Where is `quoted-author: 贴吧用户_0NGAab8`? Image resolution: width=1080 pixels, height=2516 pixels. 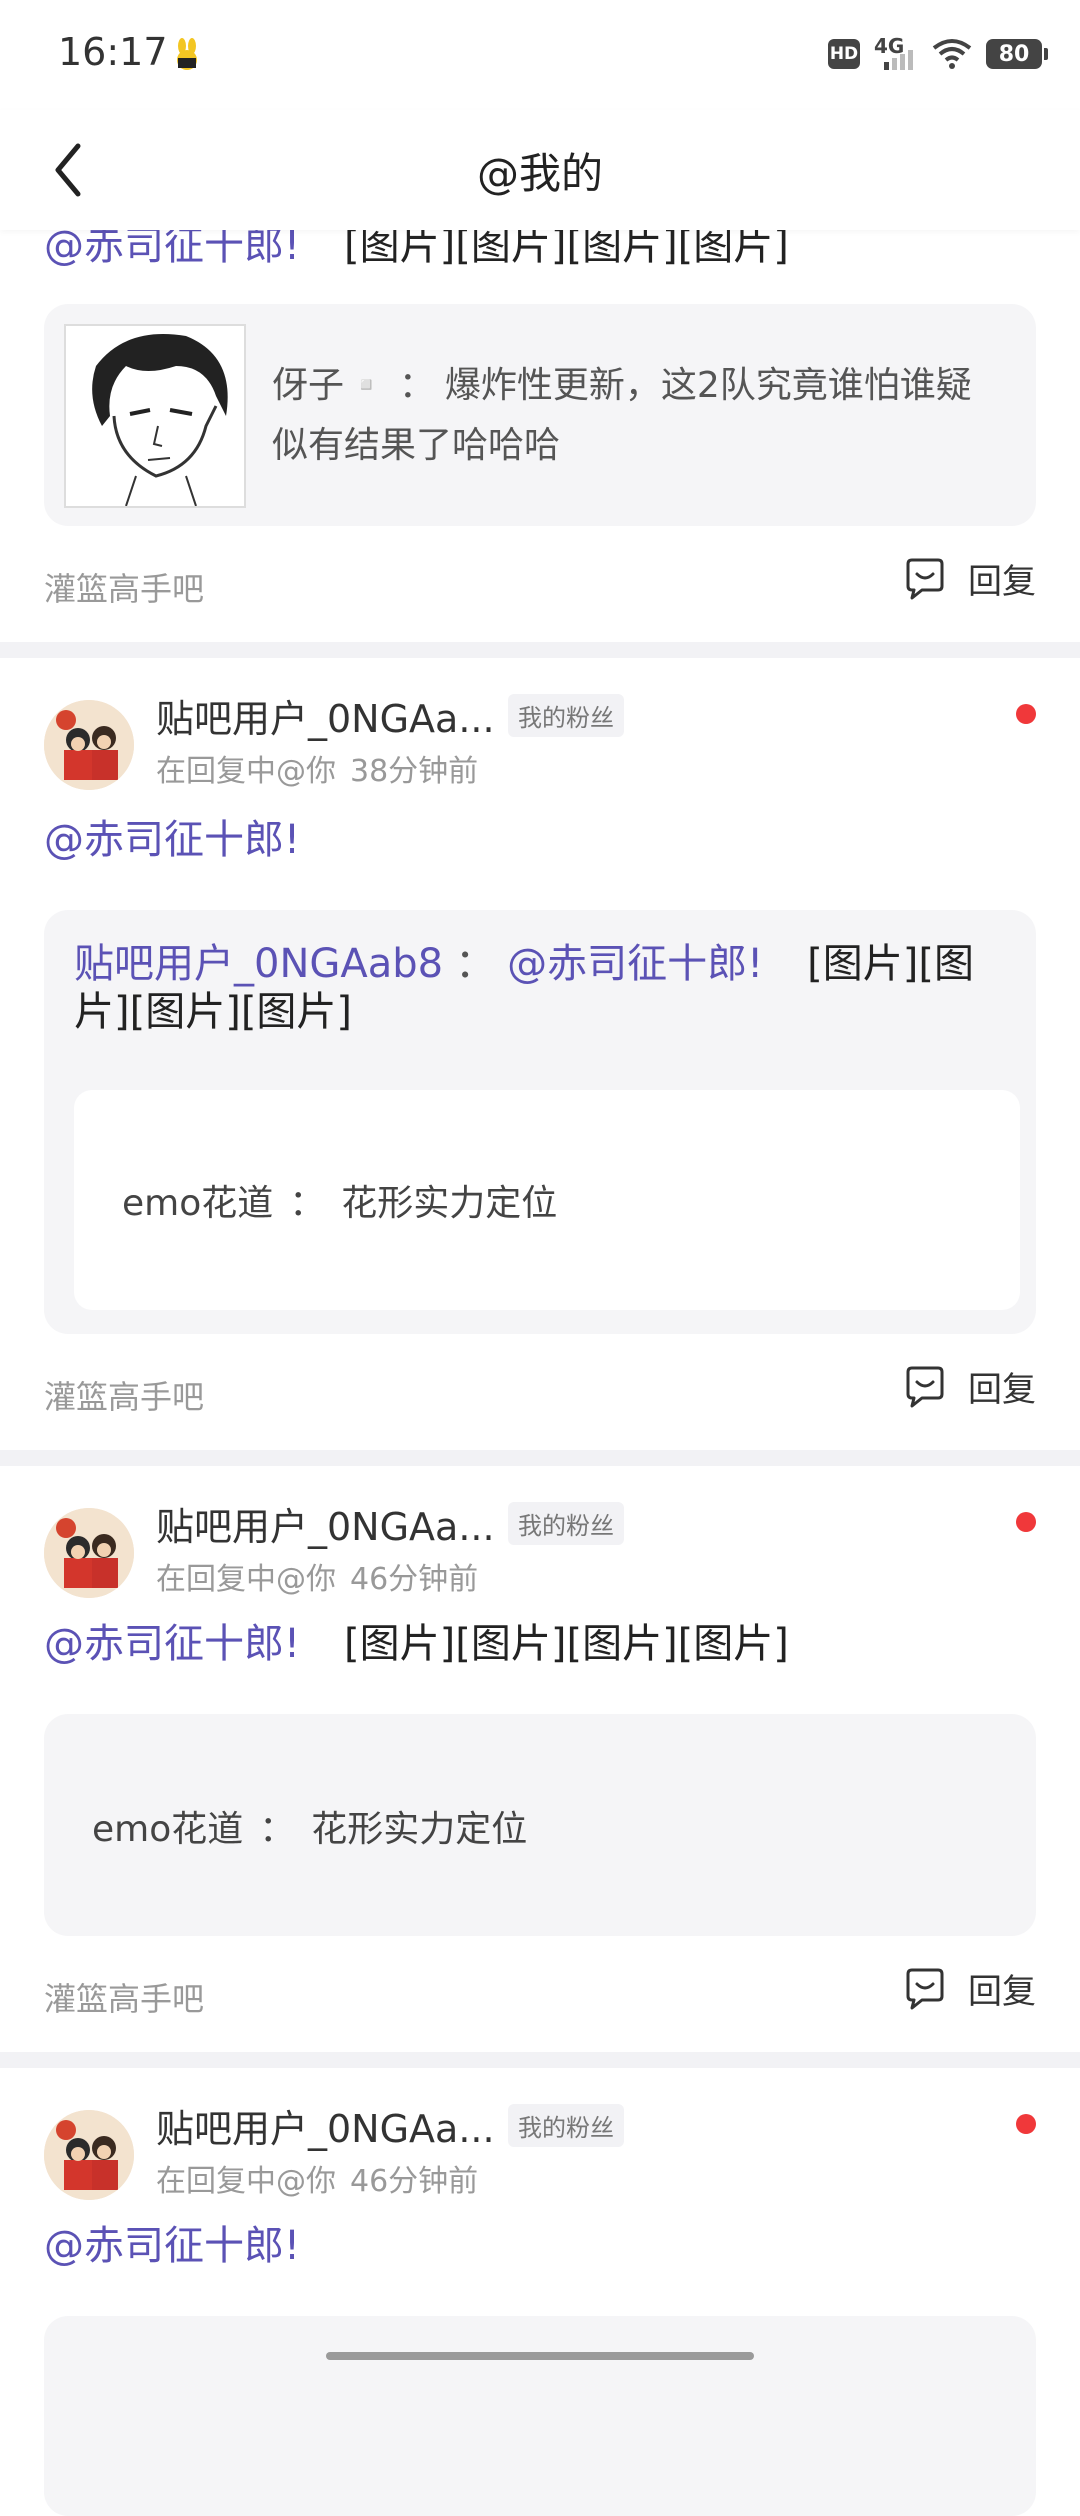
quoted-author: 贴吧用户_0NGAab8 is located at coordinates (258, 964).